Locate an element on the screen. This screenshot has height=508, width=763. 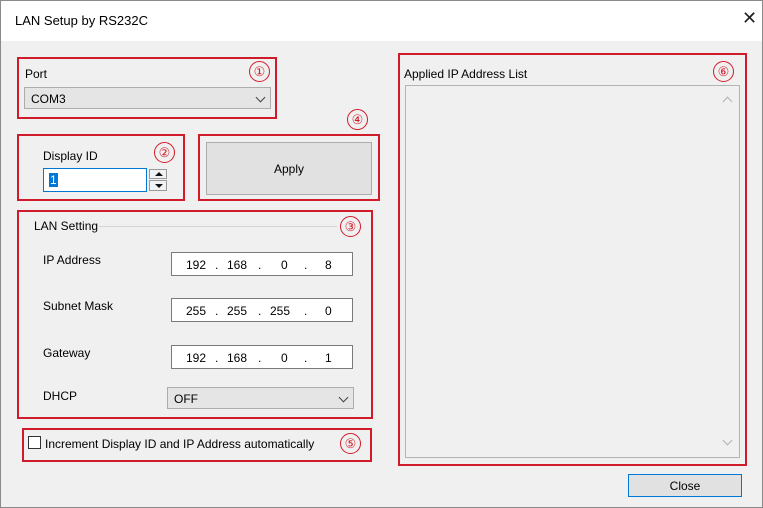
ip-octet-2: 168 is located at coordinates (237, 265).